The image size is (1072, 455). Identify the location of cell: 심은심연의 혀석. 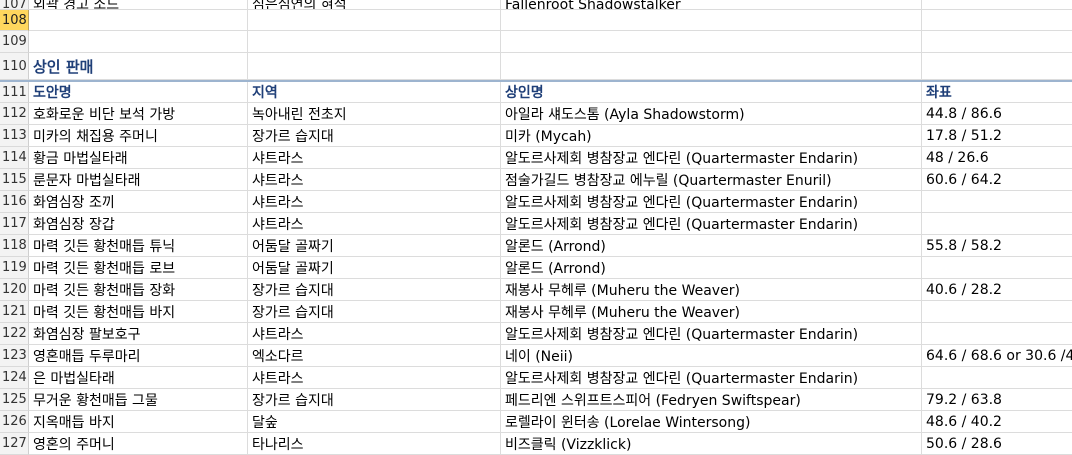
(374, 5).